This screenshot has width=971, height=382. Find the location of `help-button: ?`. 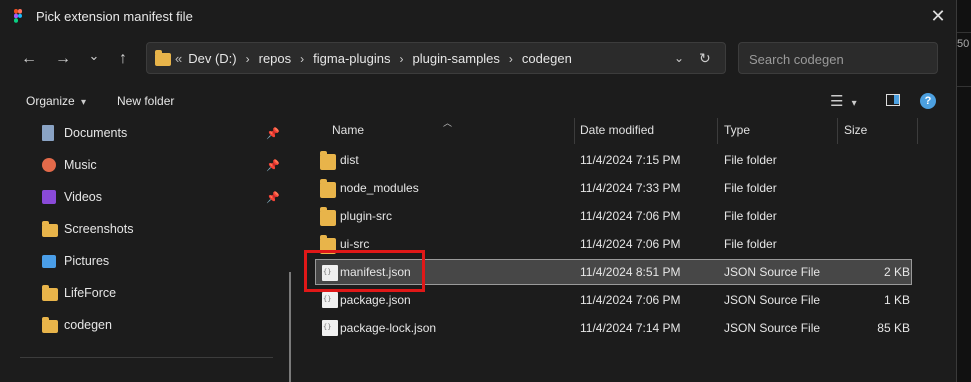

help-button: ? is located at coordinates (928, 101).